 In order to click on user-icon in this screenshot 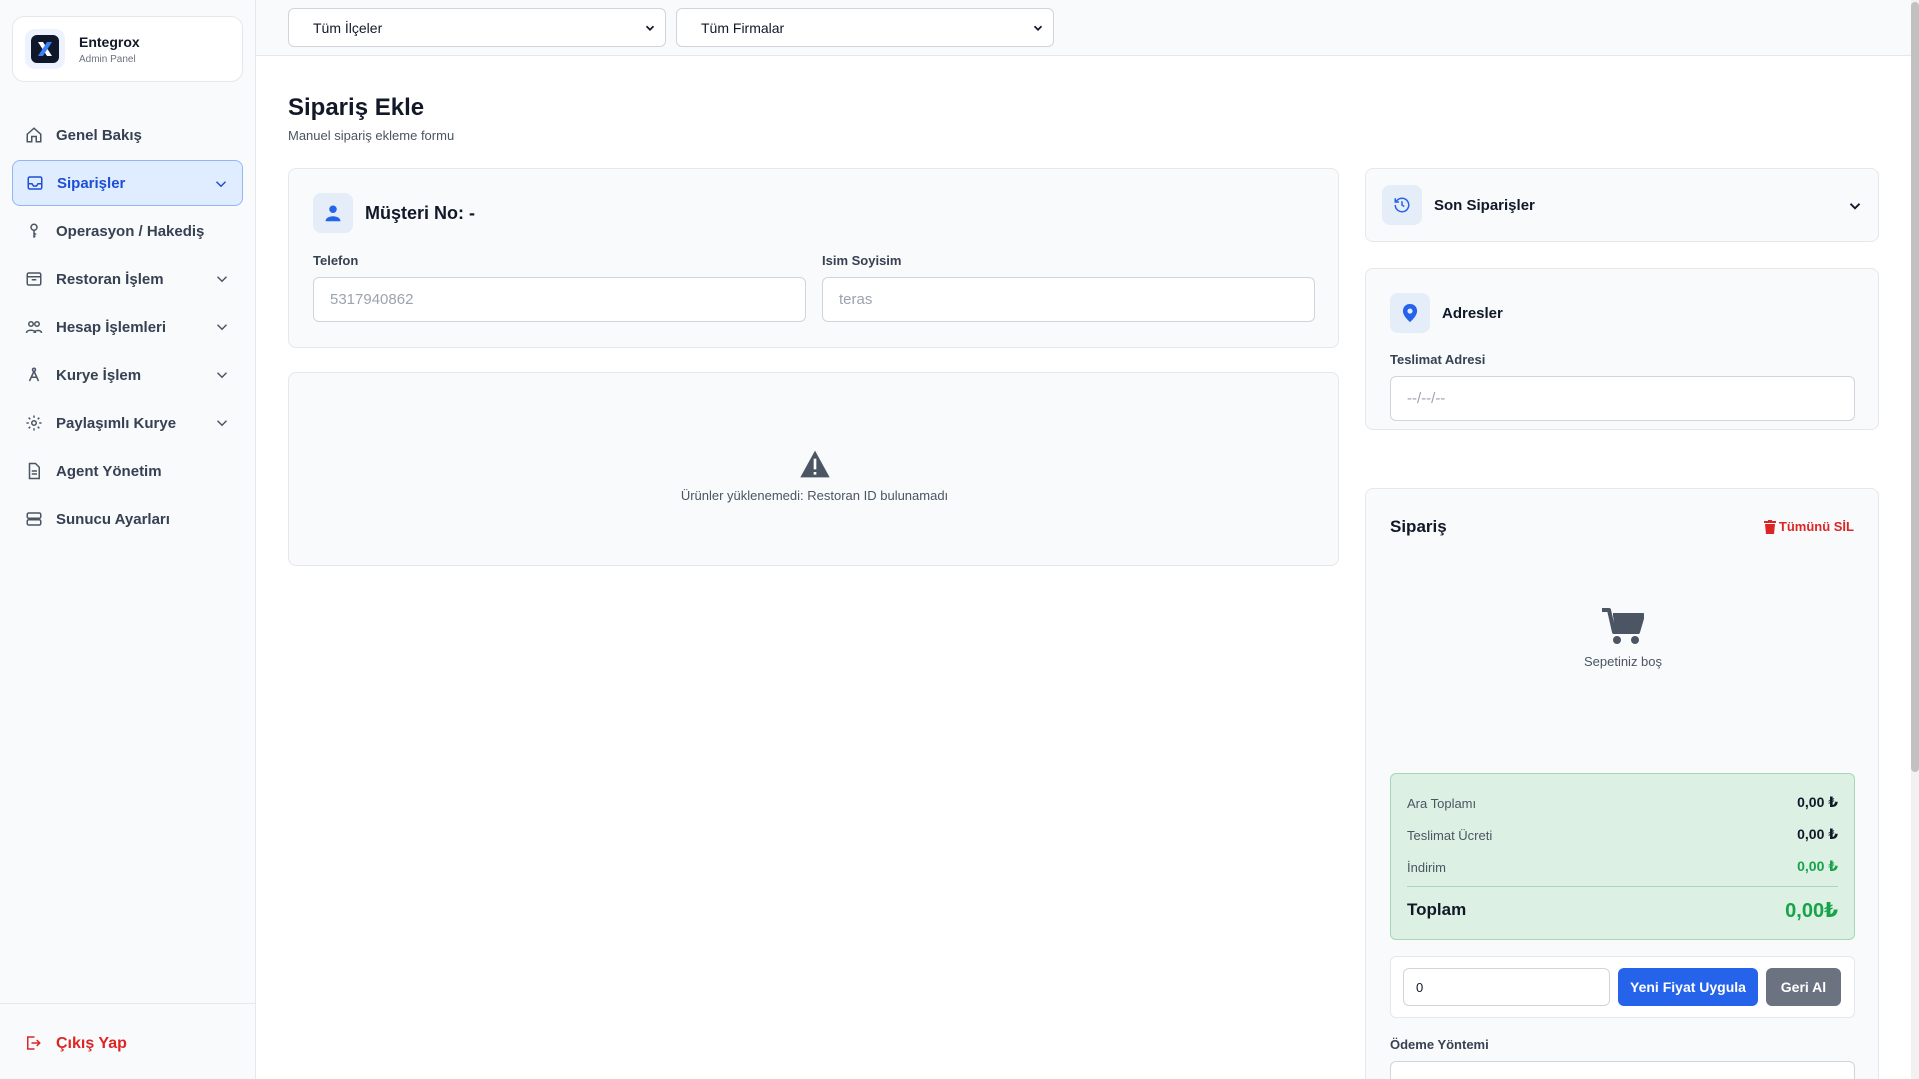, I will do `click(333, 213)`.